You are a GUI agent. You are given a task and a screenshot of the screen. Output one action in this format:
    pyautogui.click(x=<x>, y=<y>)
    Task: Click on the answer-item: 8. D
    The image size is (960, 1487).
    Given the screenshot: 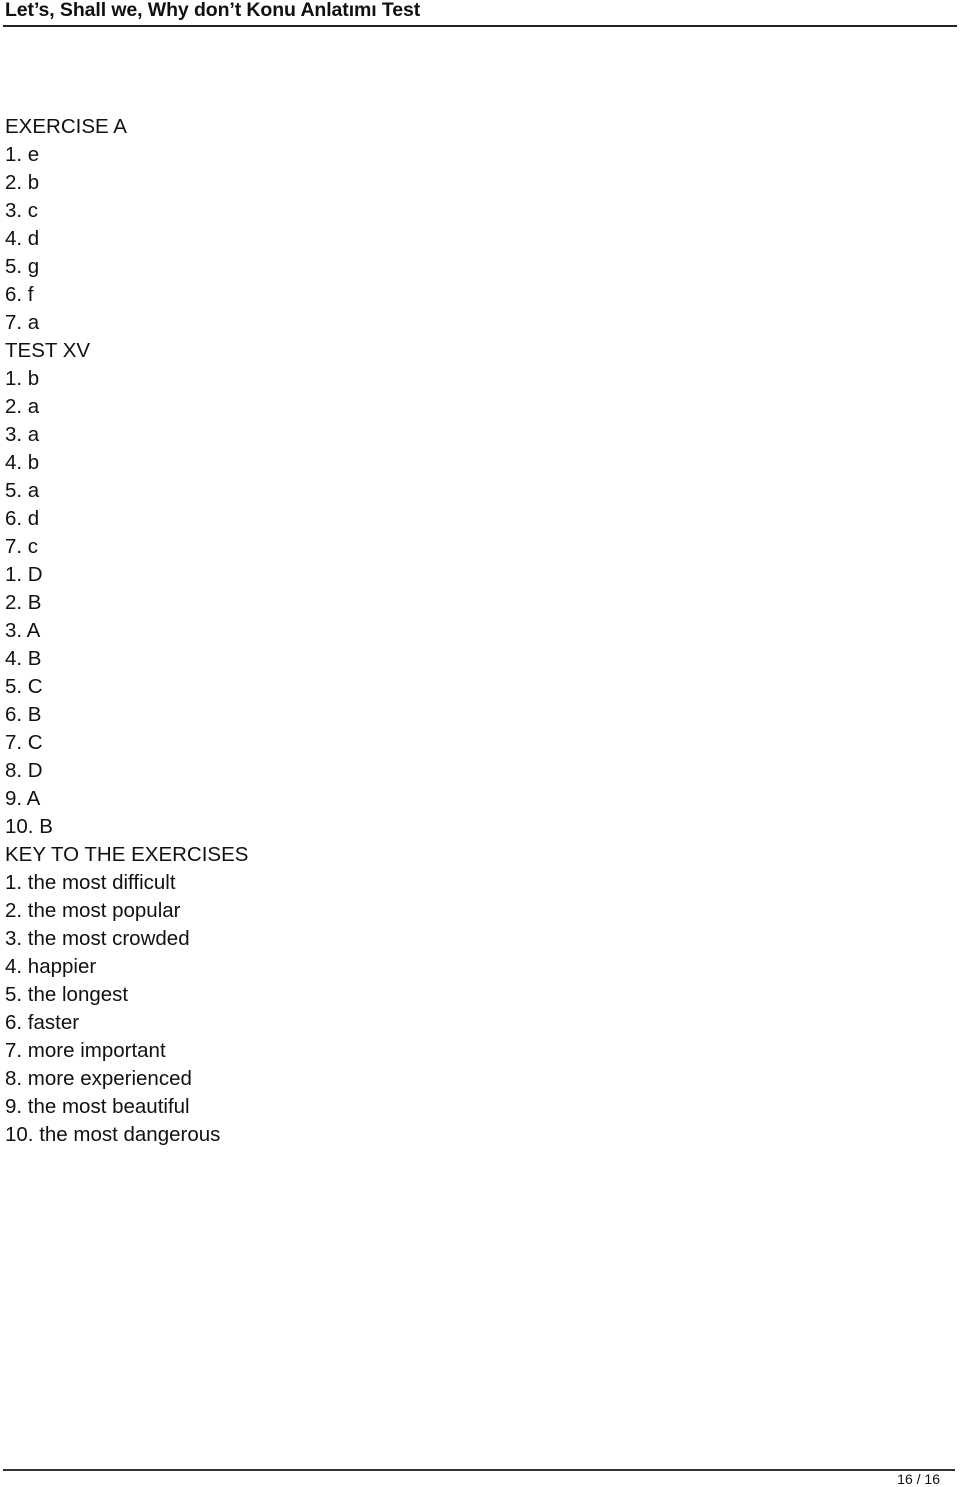 What is the action you would take?
    pyautogui.click(x=24, y=770)
    